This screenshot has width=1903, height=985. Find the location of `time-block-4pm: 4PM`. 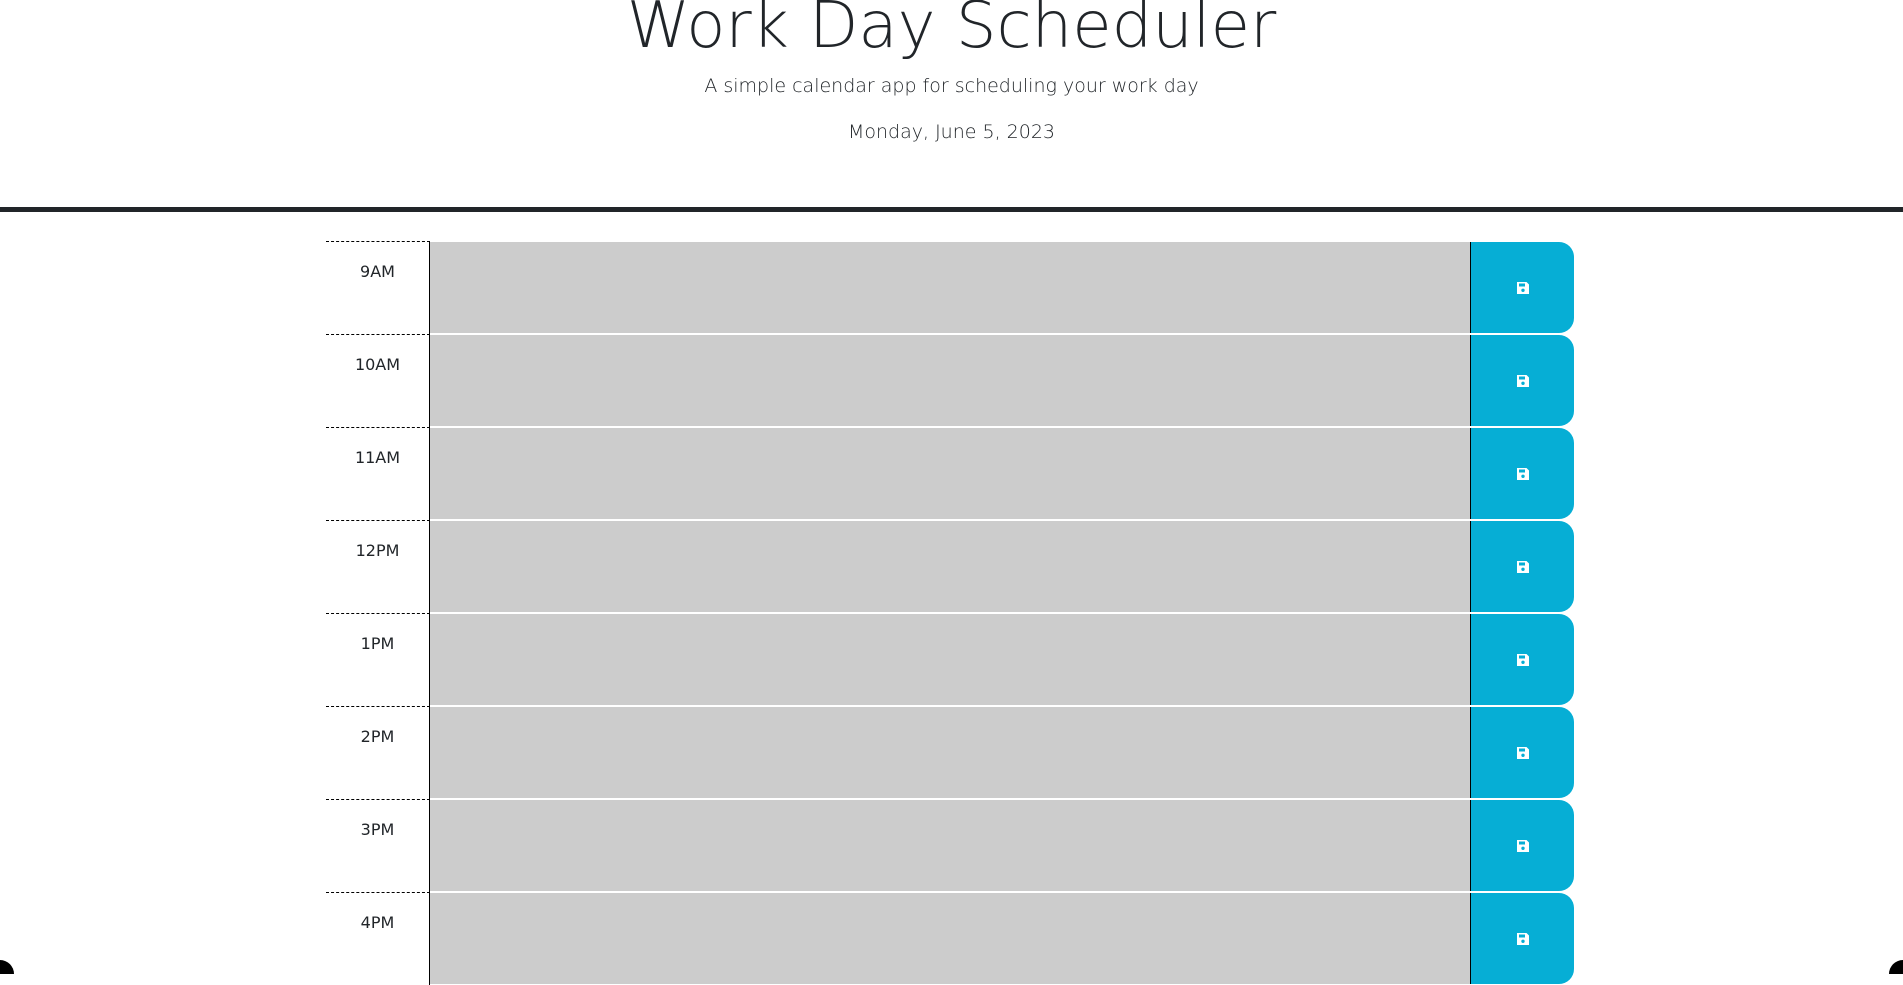

time-block-4pm: 4PM is located at coordinates (951, 938).